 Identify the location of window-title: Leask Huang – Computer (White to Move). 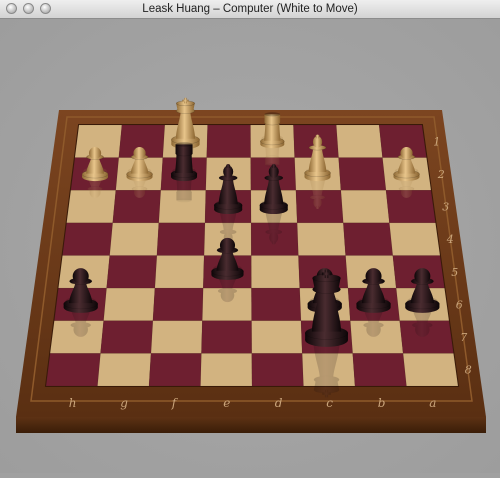
(250, 9).